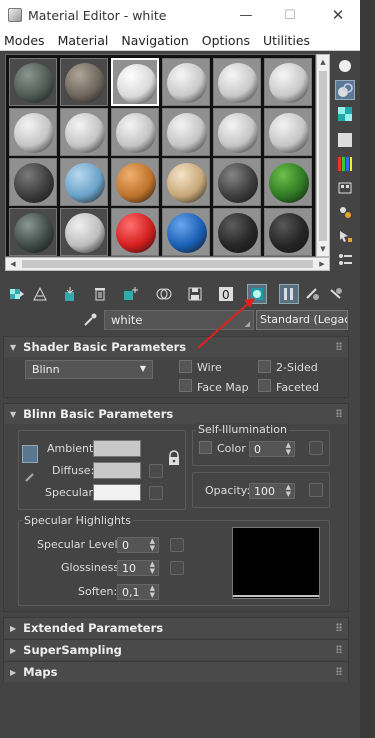 The height and width of the screenshot is (738, 375). Describe the element at coordinates (100, 294) in the screenshot. I see `reset-material-icon` at that location.